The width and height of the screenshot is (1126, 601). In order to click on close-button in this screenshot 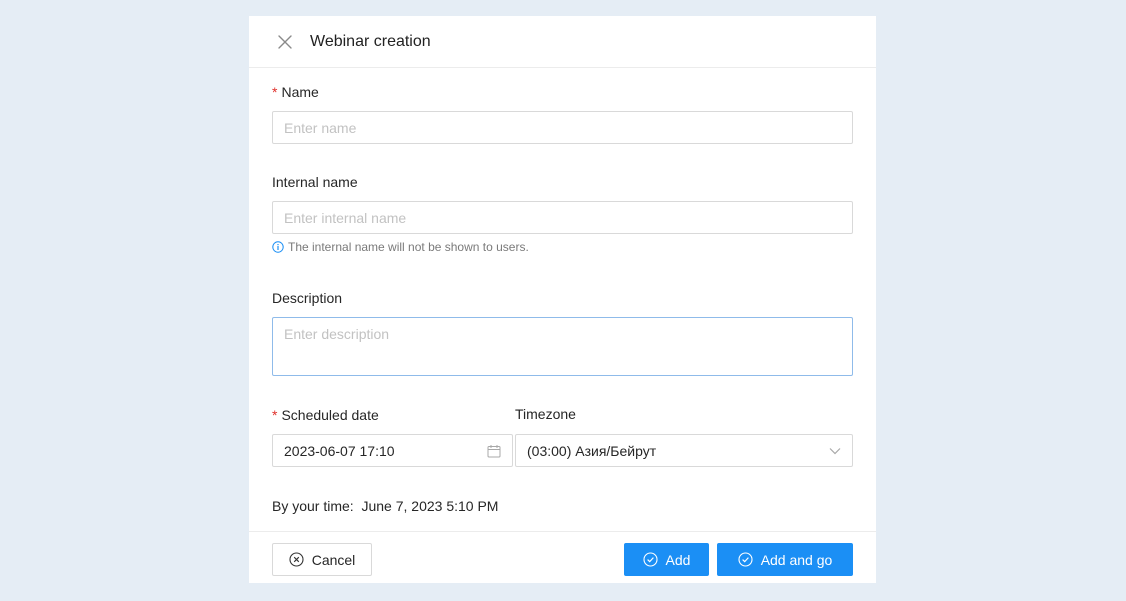, I will do `click(285, 42)`.